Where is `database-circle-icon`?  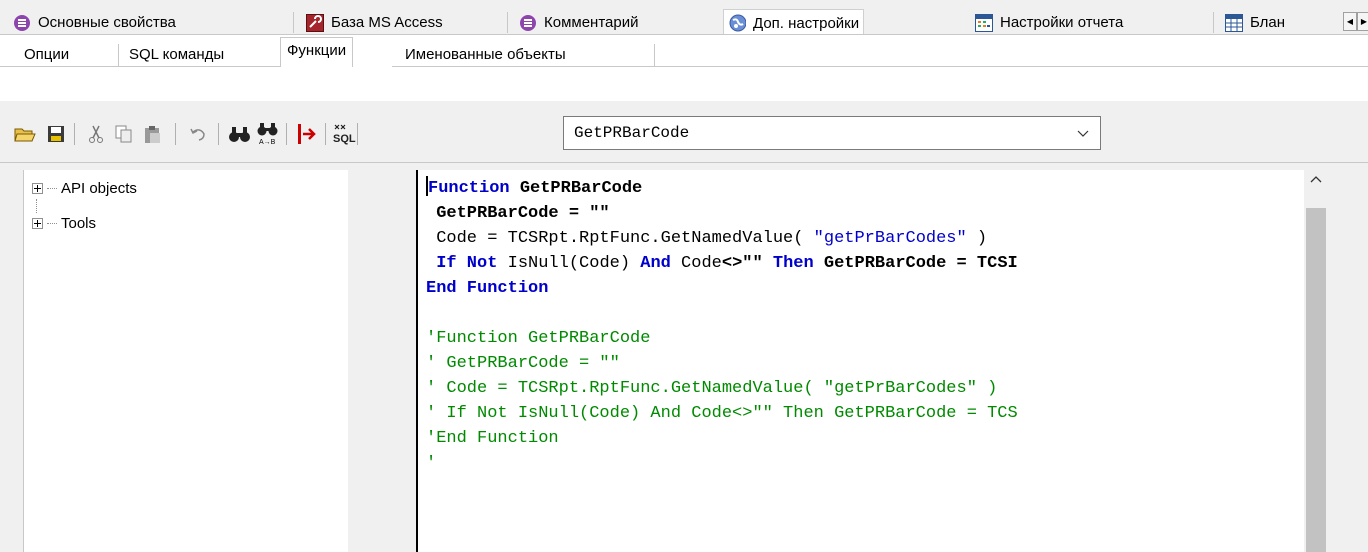 database-circle-icon is located at coordinates (22, 23).